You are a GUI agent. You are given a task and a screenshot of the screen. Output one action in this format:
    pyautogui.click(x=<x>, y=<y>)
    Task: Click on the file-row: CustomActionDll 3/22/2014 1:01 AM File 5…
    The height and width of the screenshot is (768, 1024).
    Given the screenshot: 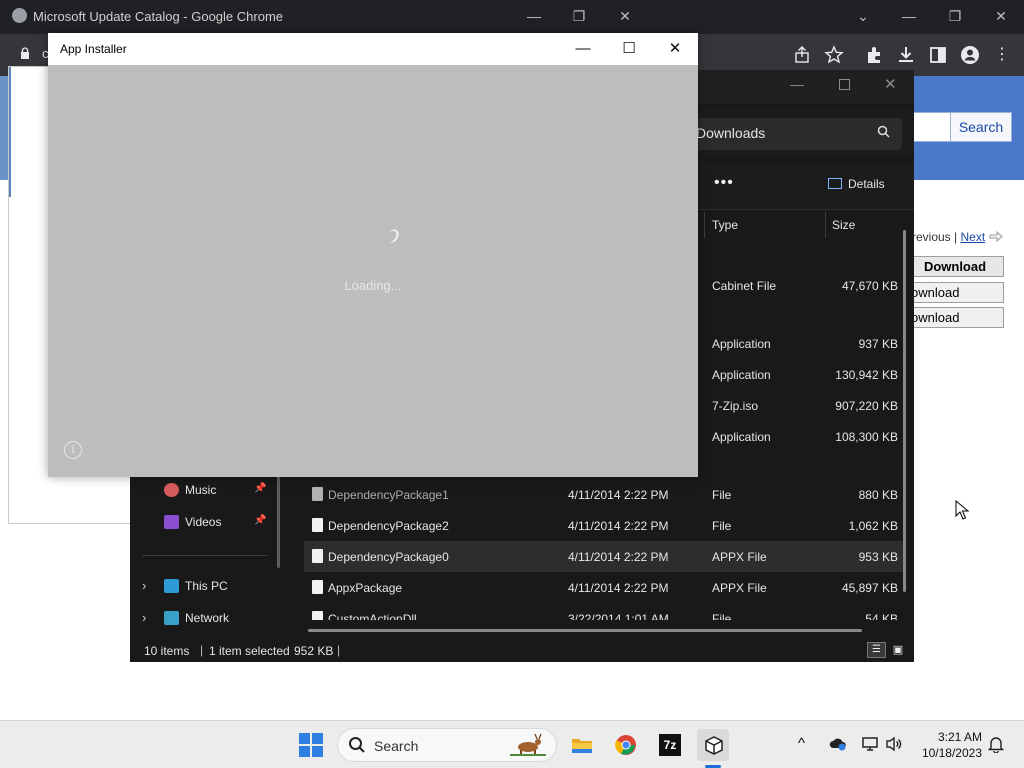 What is the action you would take?
    pyautogui.click(x=604, y=611)
    